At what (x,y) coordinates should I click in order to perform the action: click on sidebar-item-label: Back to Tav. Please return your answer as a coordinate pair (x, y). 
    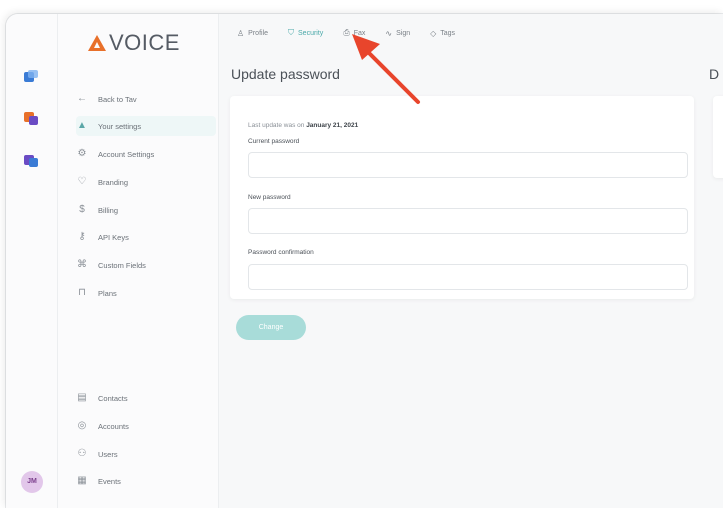
    Looking at the image, I should click on (117, 99).